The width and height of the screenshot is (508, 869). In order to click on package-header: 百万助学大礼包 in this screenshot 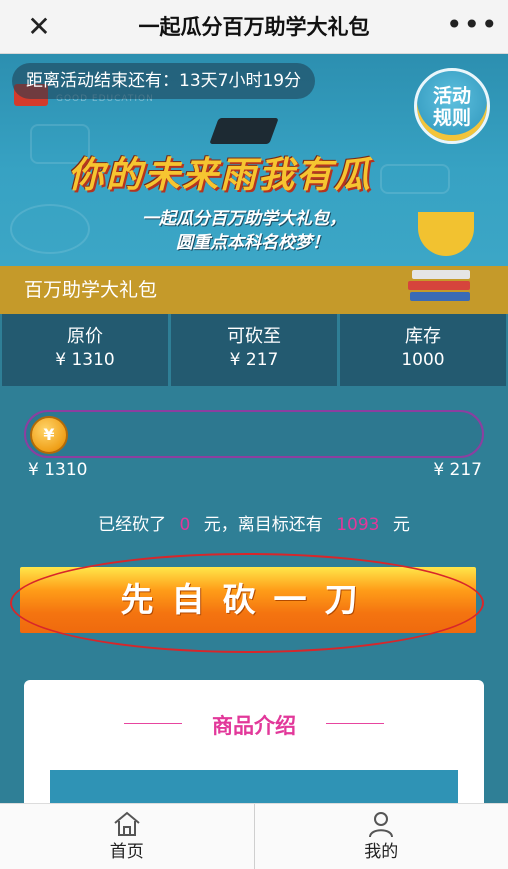, I will do `click(254, 290)`.